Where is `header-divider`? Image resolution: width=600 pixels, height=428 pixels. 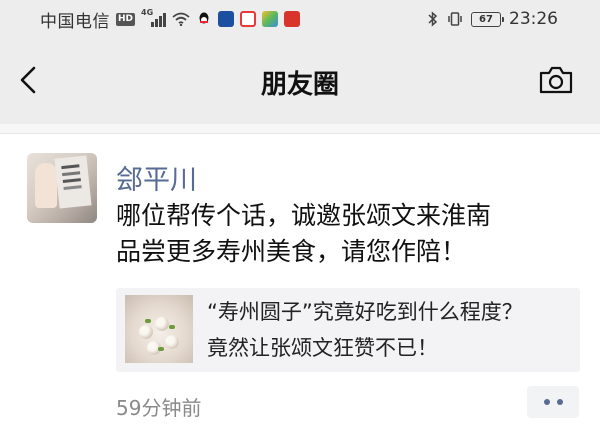 header-divider is located at coordinates (300, 129).